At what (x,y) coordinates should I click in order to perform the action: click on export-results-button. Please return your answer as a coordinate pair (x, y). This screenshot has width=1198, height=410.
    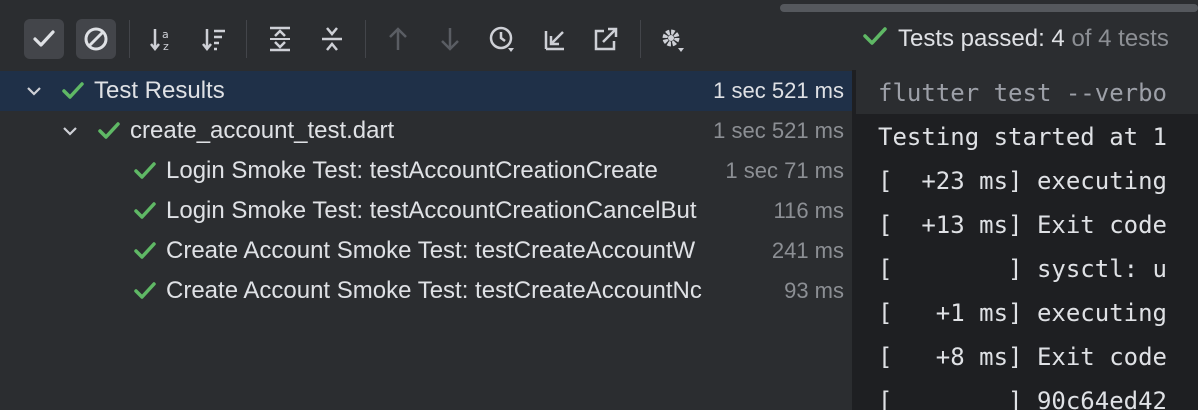
    Looking at the image, I should click on (606, 39).